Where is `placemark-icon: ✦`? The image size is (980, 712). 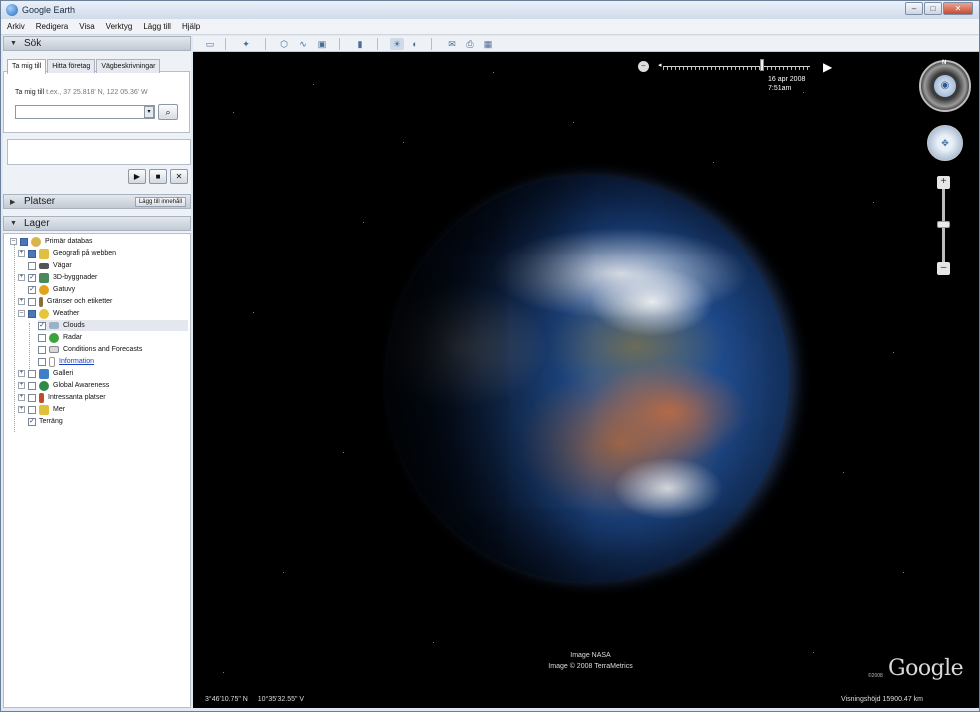 placemark-icon: ✦ is located at coordinates (246, 44).